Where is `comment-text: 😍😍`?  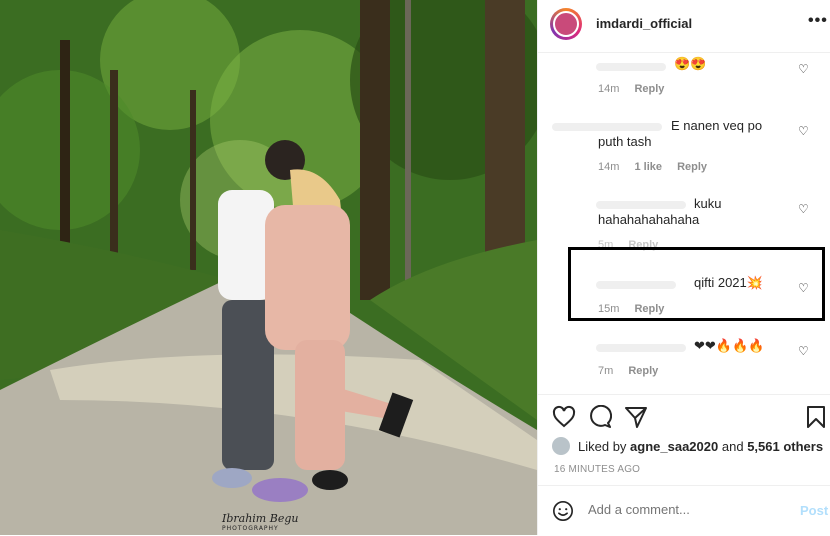 comment-text: 😍😍 is located at coordinates (690, 63).